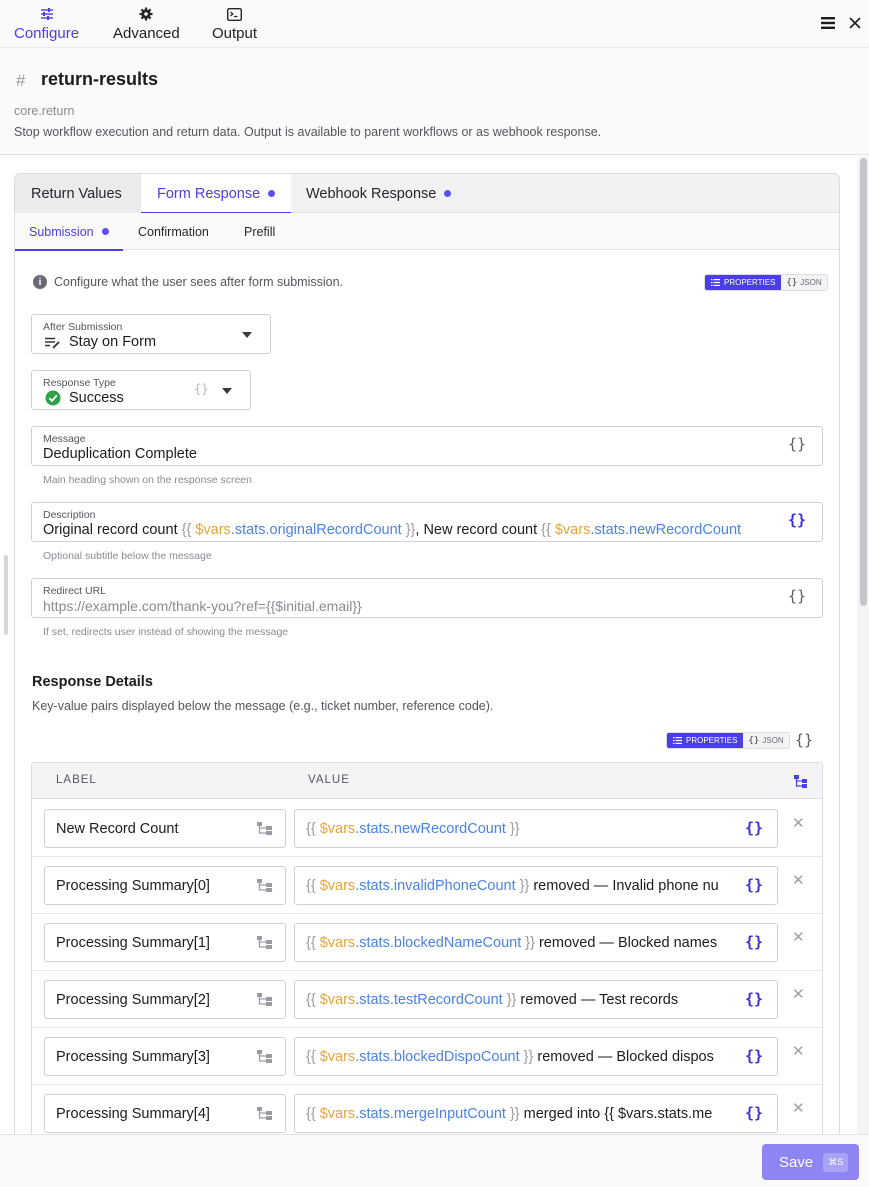  I want to click on chevron-down-icon, so click(247, 335).